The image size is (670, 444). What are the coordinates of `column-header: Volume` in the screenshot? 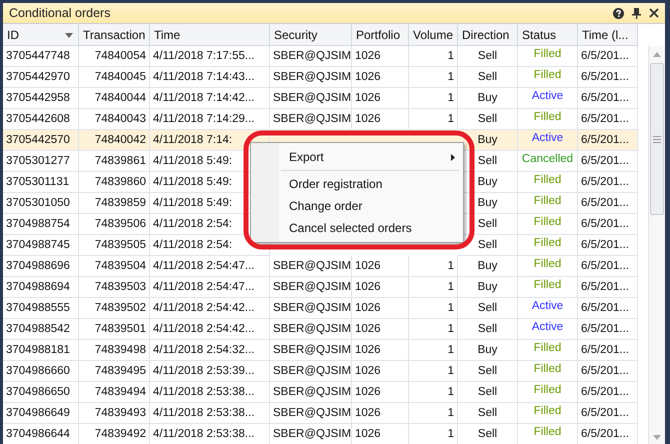 It's located at (433, 35).